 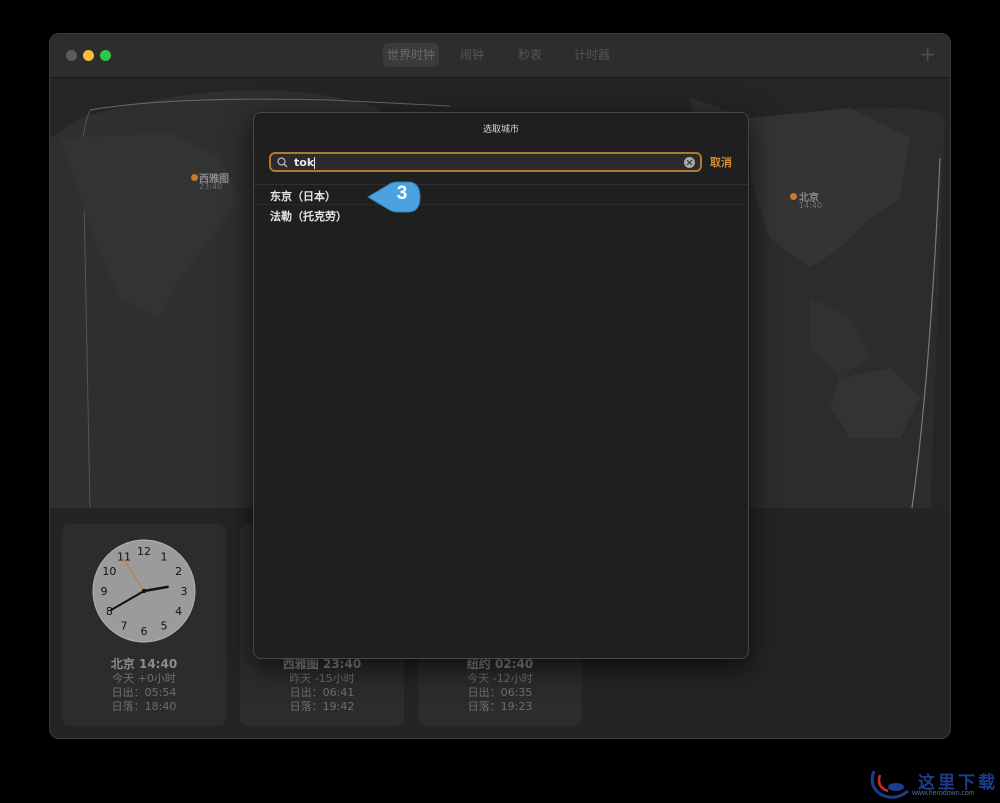 I want to click on sheet-title: 选取城市, so click(x=500, y=130).